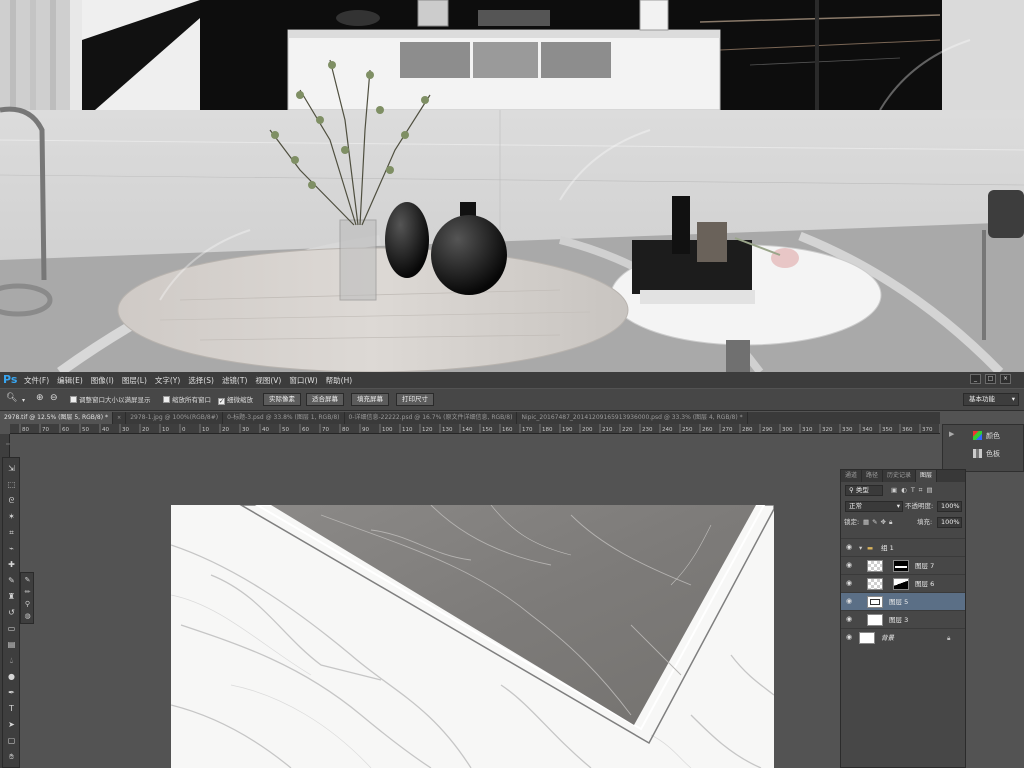  Describe the element at coordinates (879, 523) in the screenshot. I see `lock-icons: ▦✎✥🔒︎` at that location.